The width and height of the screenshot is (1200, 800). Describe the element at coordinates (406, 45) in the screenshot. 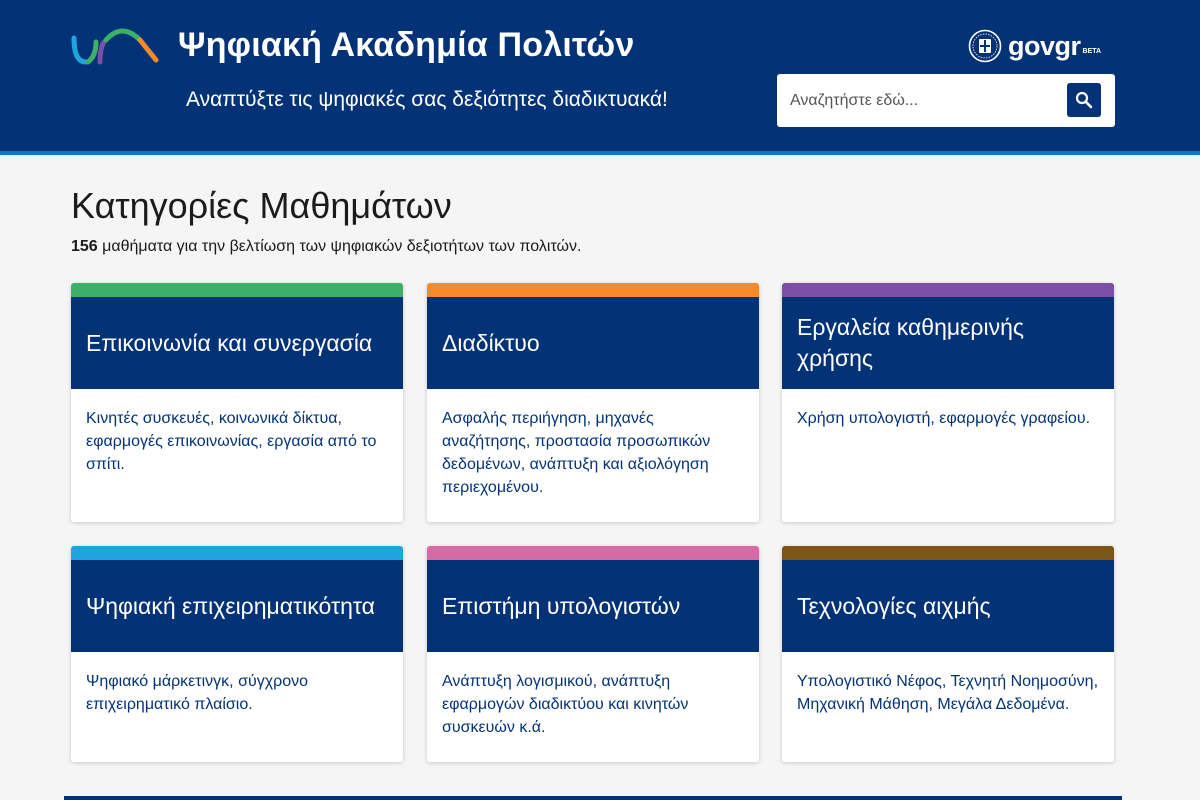

I see `site-title: Ψηφιακή Ακαδημία Πολιτών` at that location.